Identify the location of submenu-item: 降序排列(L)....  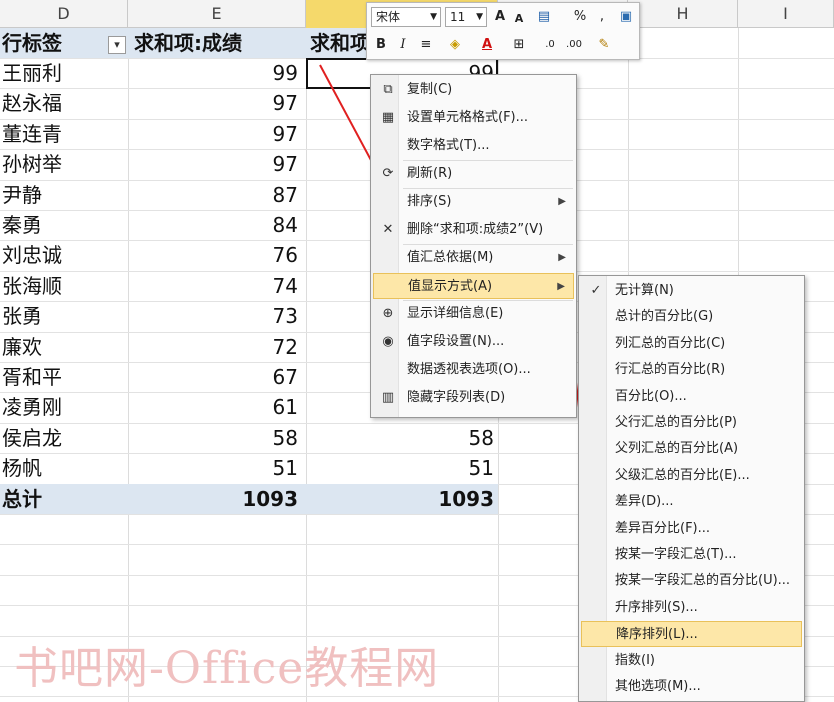
(691, 634).